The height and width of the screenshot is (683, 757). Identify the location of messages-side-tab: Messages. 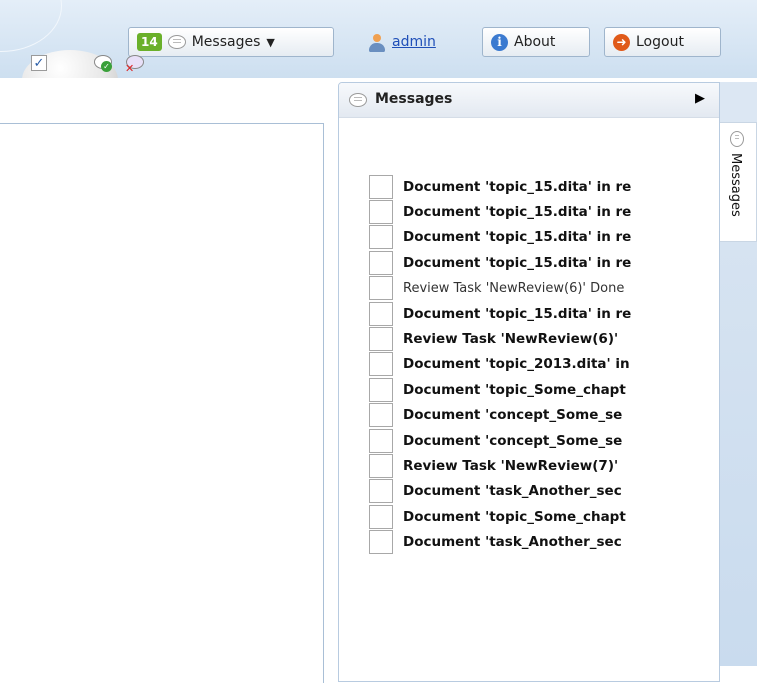
(738, 182).